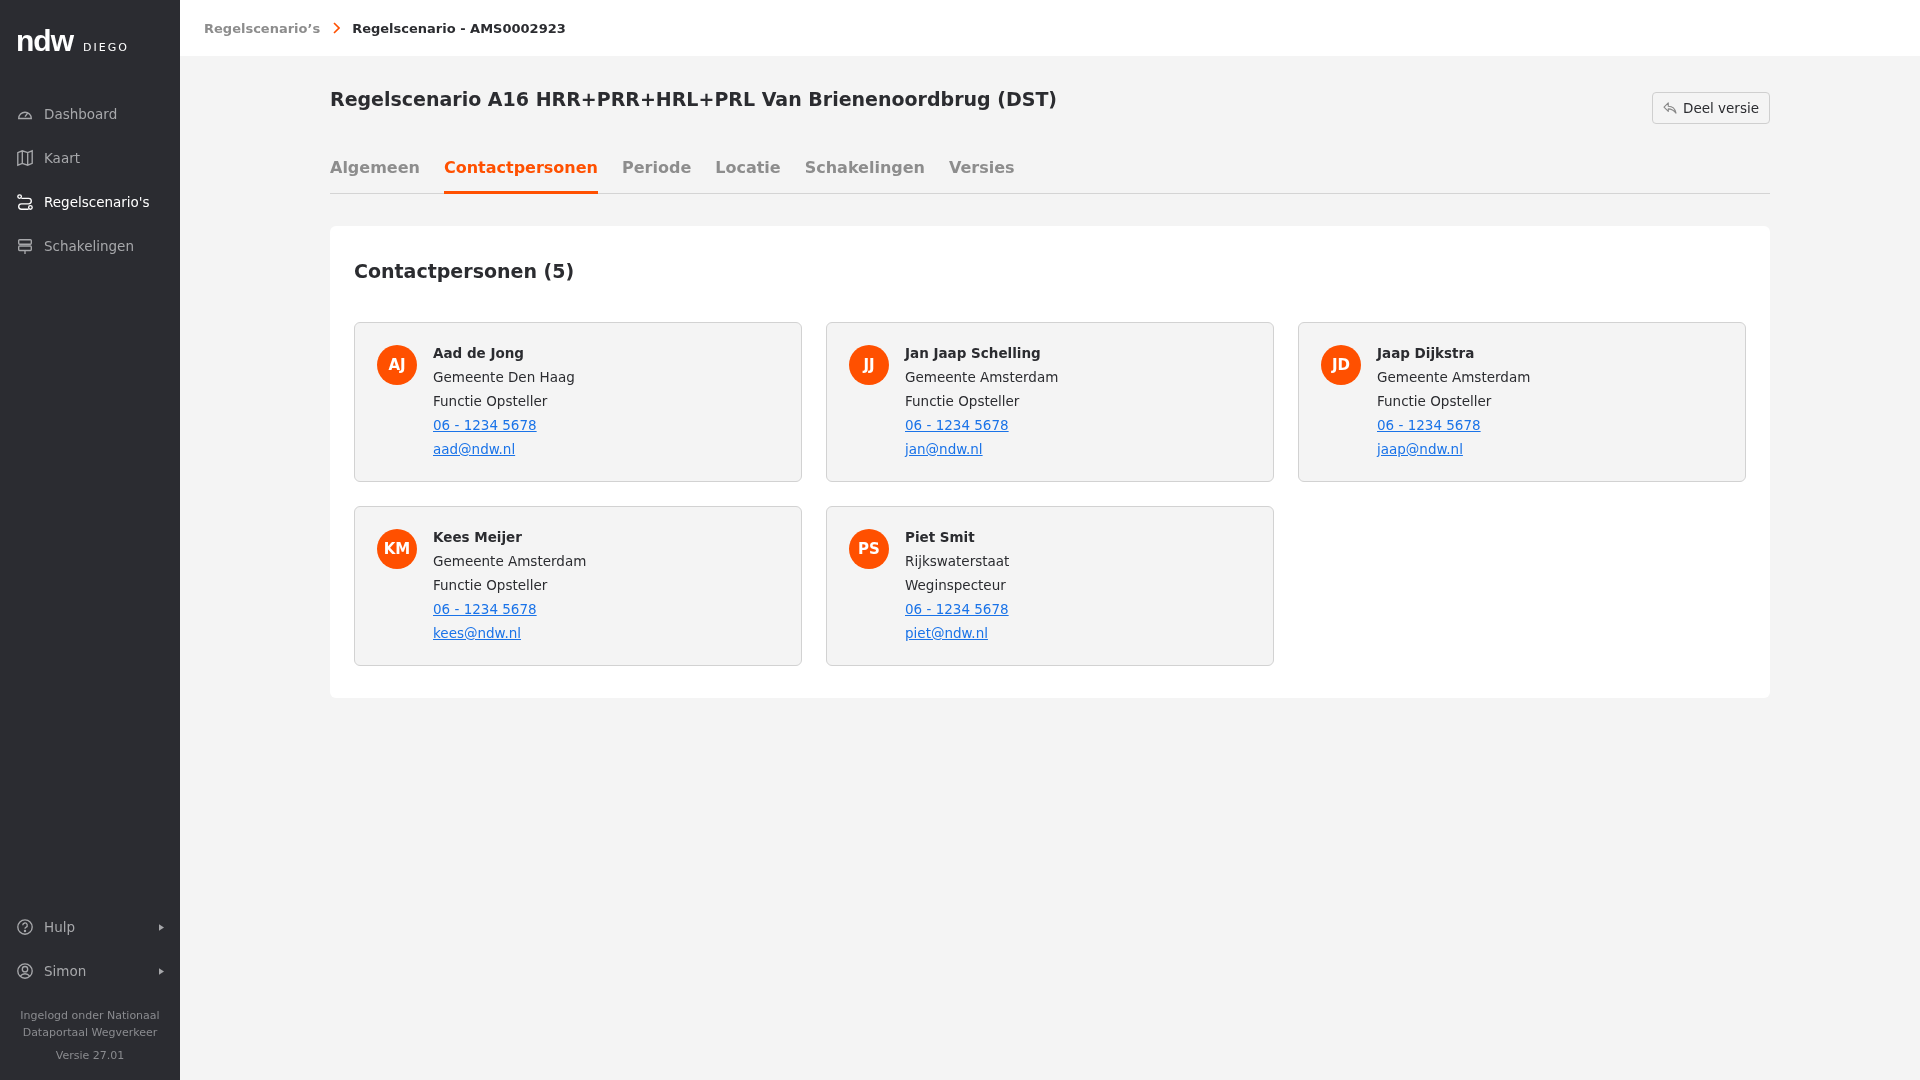  Describe the element at coordinates (90, 114) in the screenshot. I see `nav-item: Dashboard` at that location.